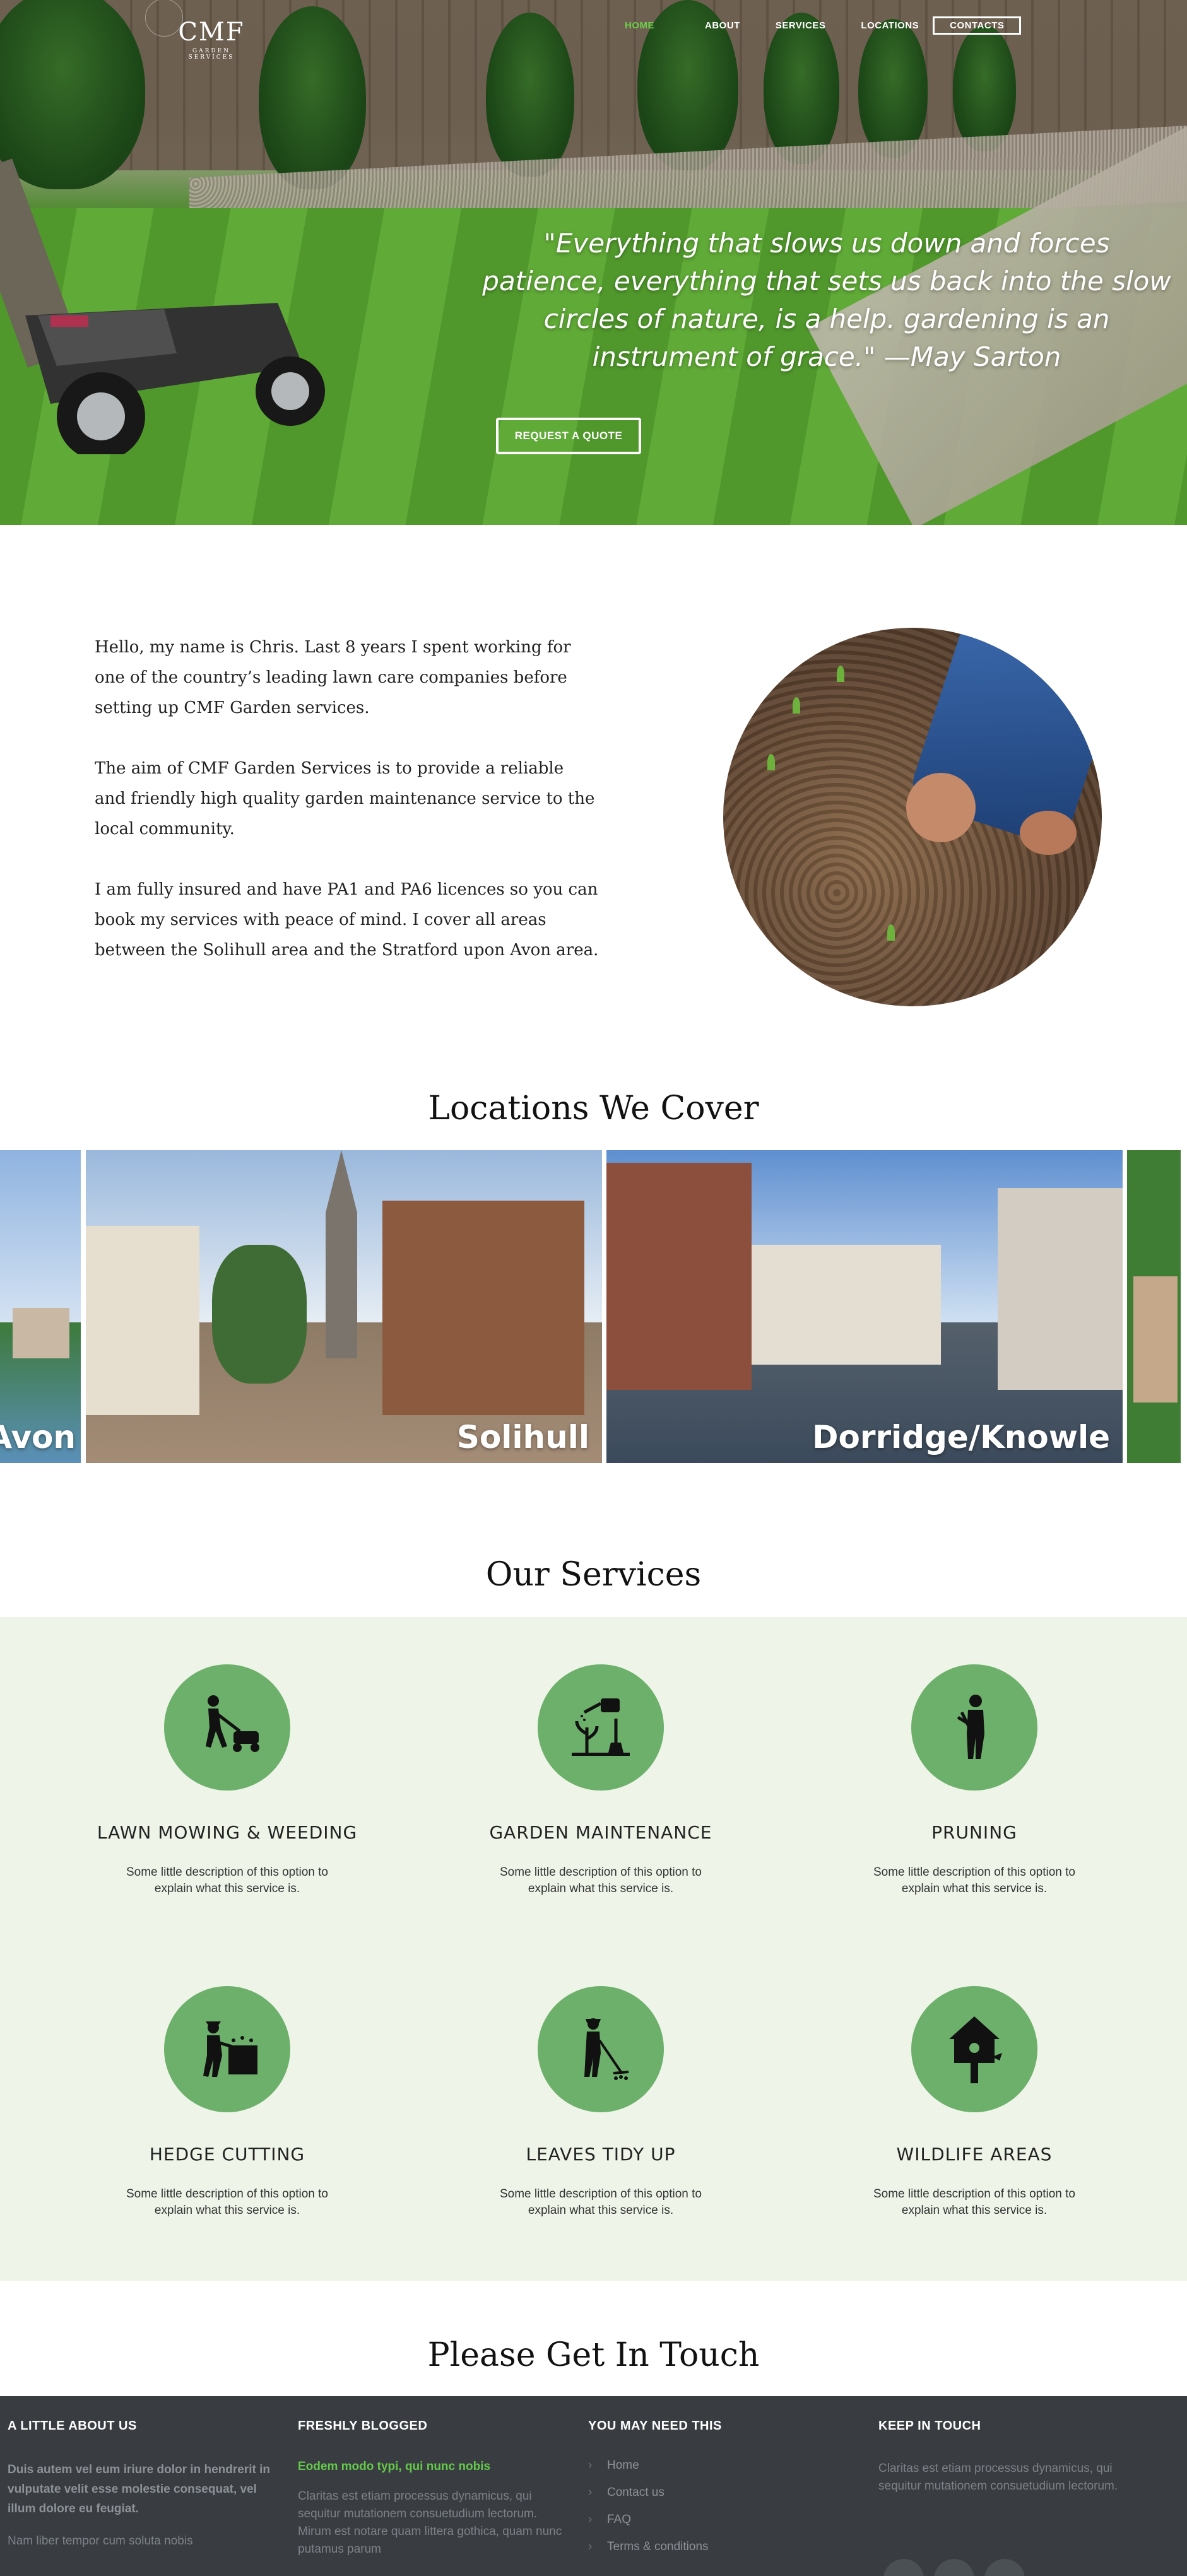  What do you see at coordinates (826, 356) in the screenshot?
I see `quote-line: instrument of grace." —May Sarton` at bounding box center [826, 356].